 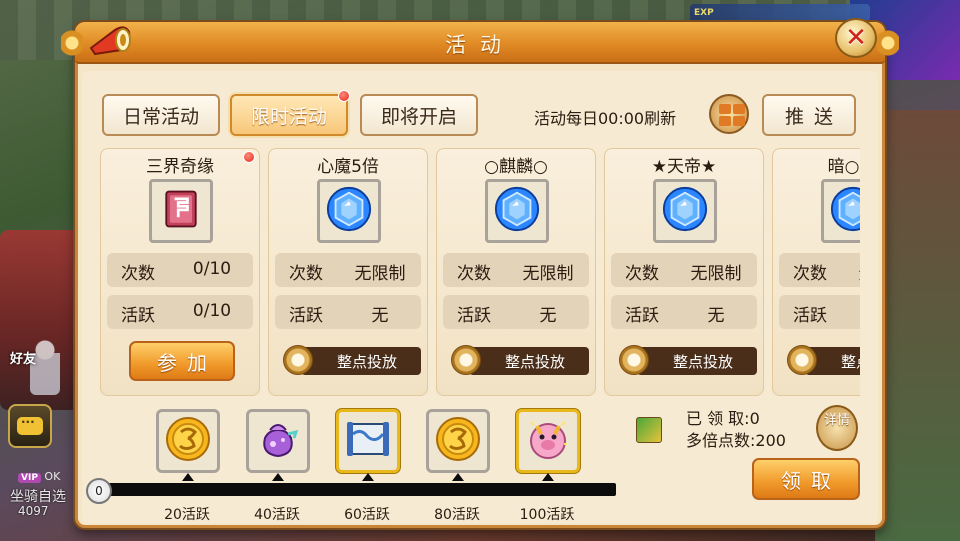 I want to click on push-button: 推送, so click(x=809, y=115).